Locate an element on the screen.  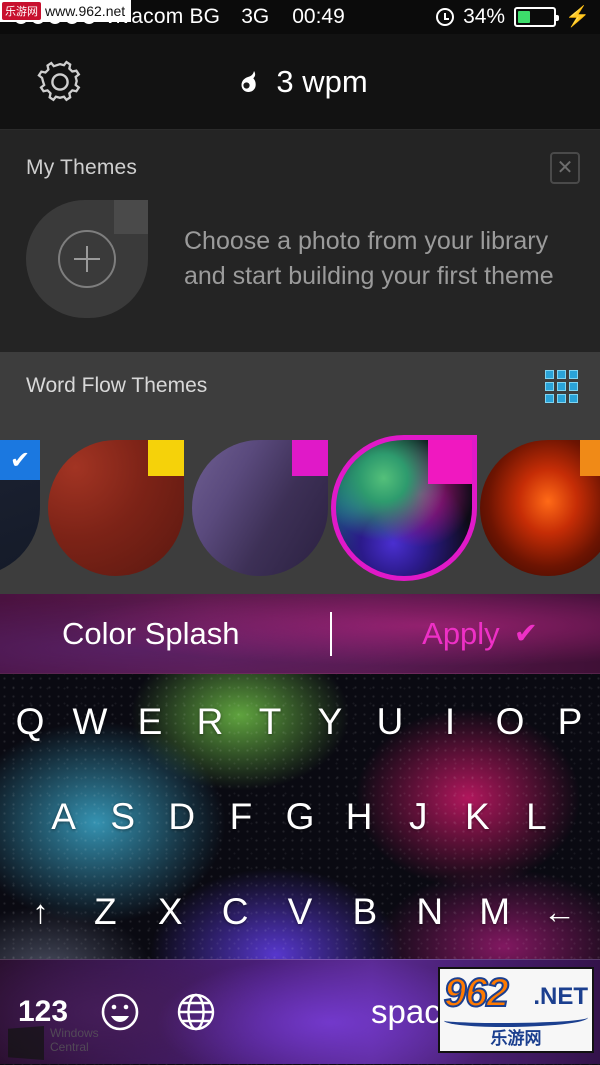
keyboard-row-3: ↑ Z X C V B N M ← is located at coordinates (300, 911).